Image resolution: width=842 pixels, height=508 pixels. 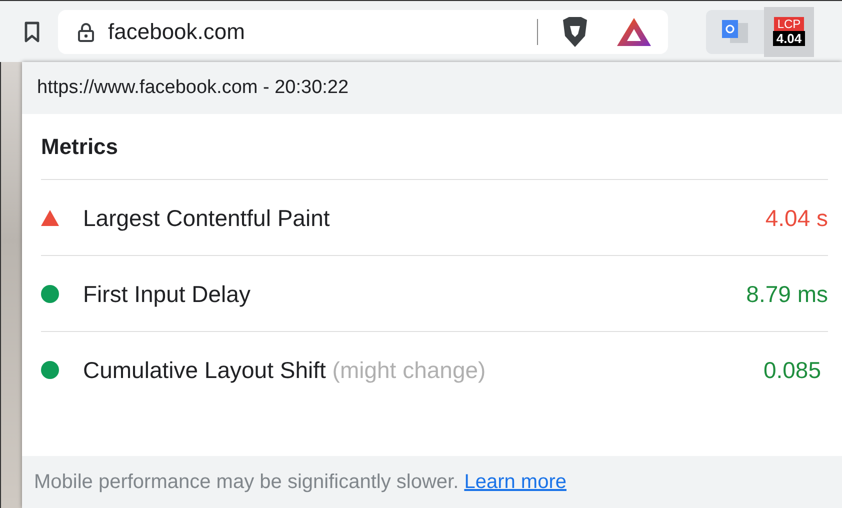 I want to click on badge-value: 4.04, so click(x=789, y=38).